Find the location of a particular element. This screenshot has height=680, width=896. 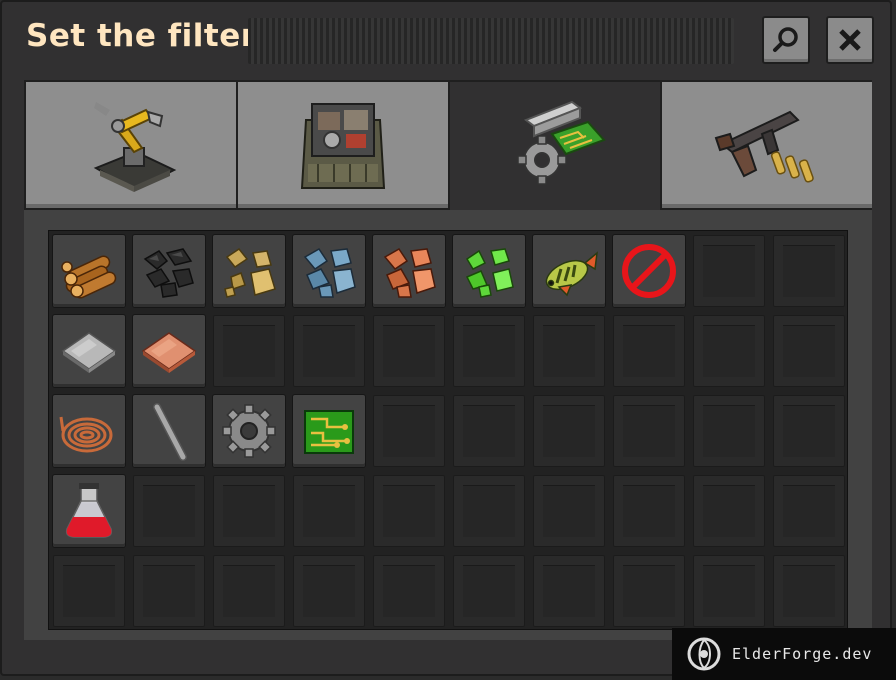

watermark: ElderForge.dev is located at coordinates (784, 654).